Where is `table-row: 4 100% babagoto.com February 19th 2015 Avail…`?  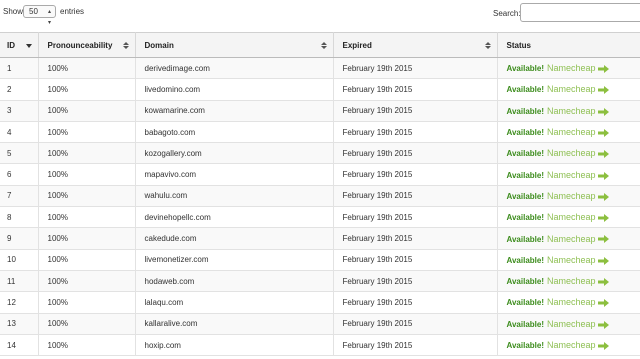
table-row: 4 100% babagoto.com February 19th 2015 Avail… is located at coordinates (320, 132).